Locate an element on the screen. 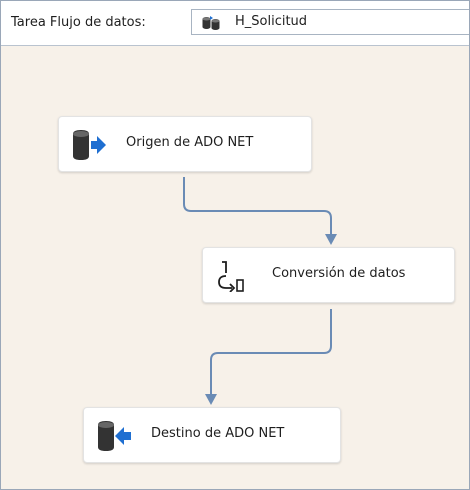 This screenshot has height=490, width=470. data-conversion-icon is located at coordinates (231, 276).